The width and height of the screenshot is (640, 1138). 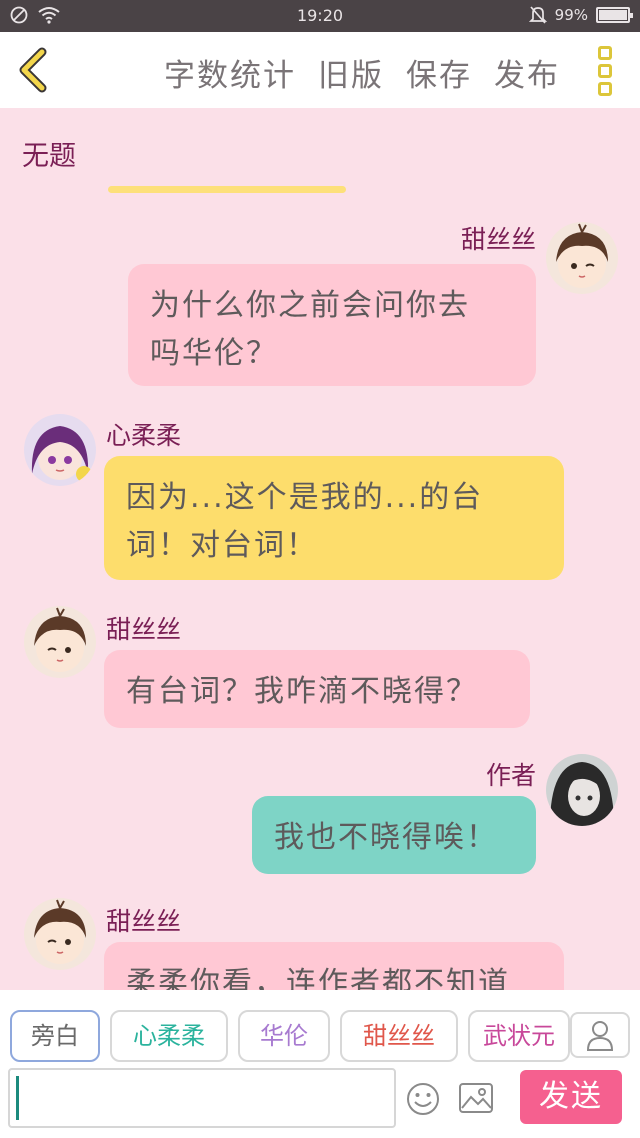 I want to click on more-vertical-icon, so click(x=606, y=71).